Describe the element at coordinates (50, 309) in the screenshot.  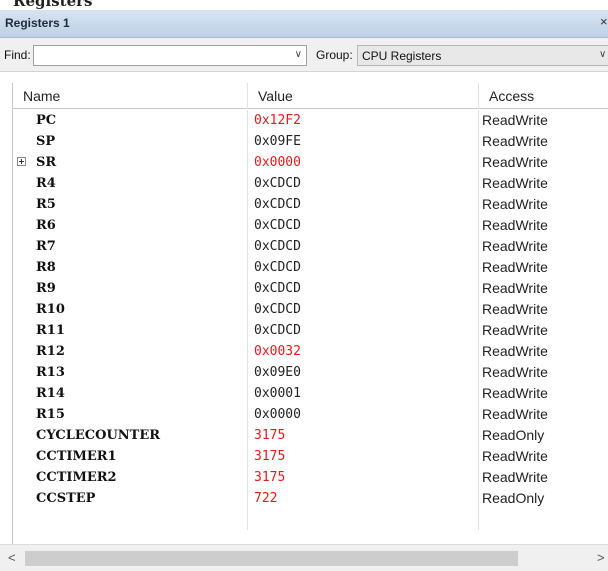
I see `register-name-text: R10` at that location.